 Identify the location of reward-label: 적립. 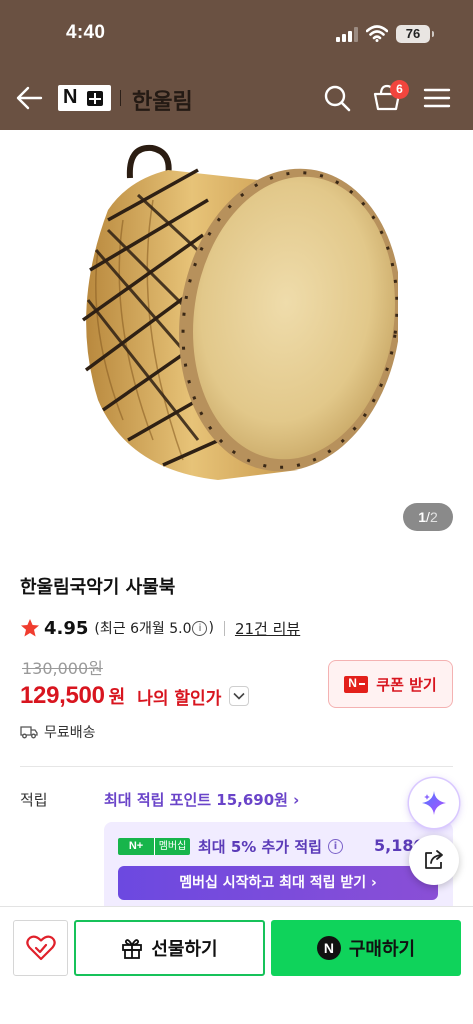
(34, 800).